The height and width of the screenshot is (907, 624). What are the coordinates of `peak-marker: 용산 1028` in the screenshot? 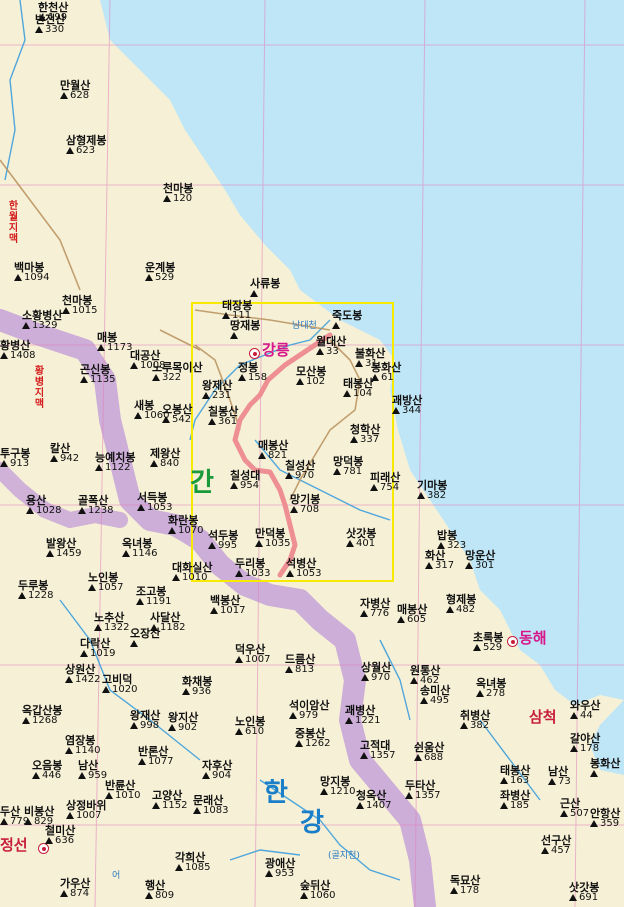 It's located at (43, 505).